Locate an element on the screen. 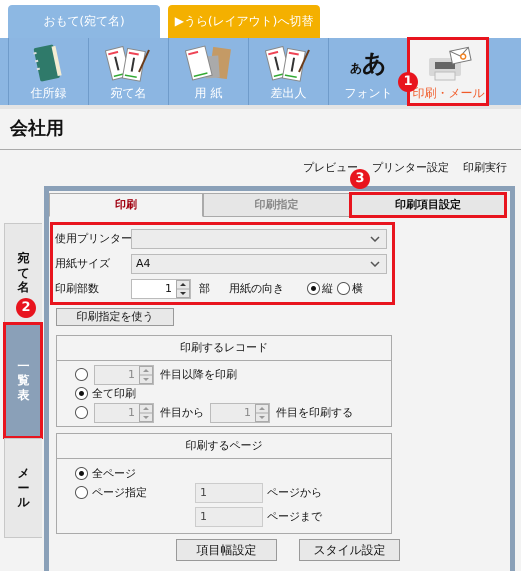 This screenshot has height=571, width=521. option-label: 全て印刷 is located at coordinates (114, 393).